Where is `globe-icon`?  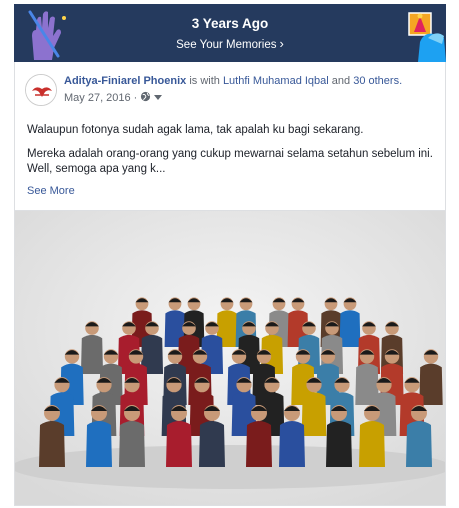 globe-icon is located at coordinates (145, 98).